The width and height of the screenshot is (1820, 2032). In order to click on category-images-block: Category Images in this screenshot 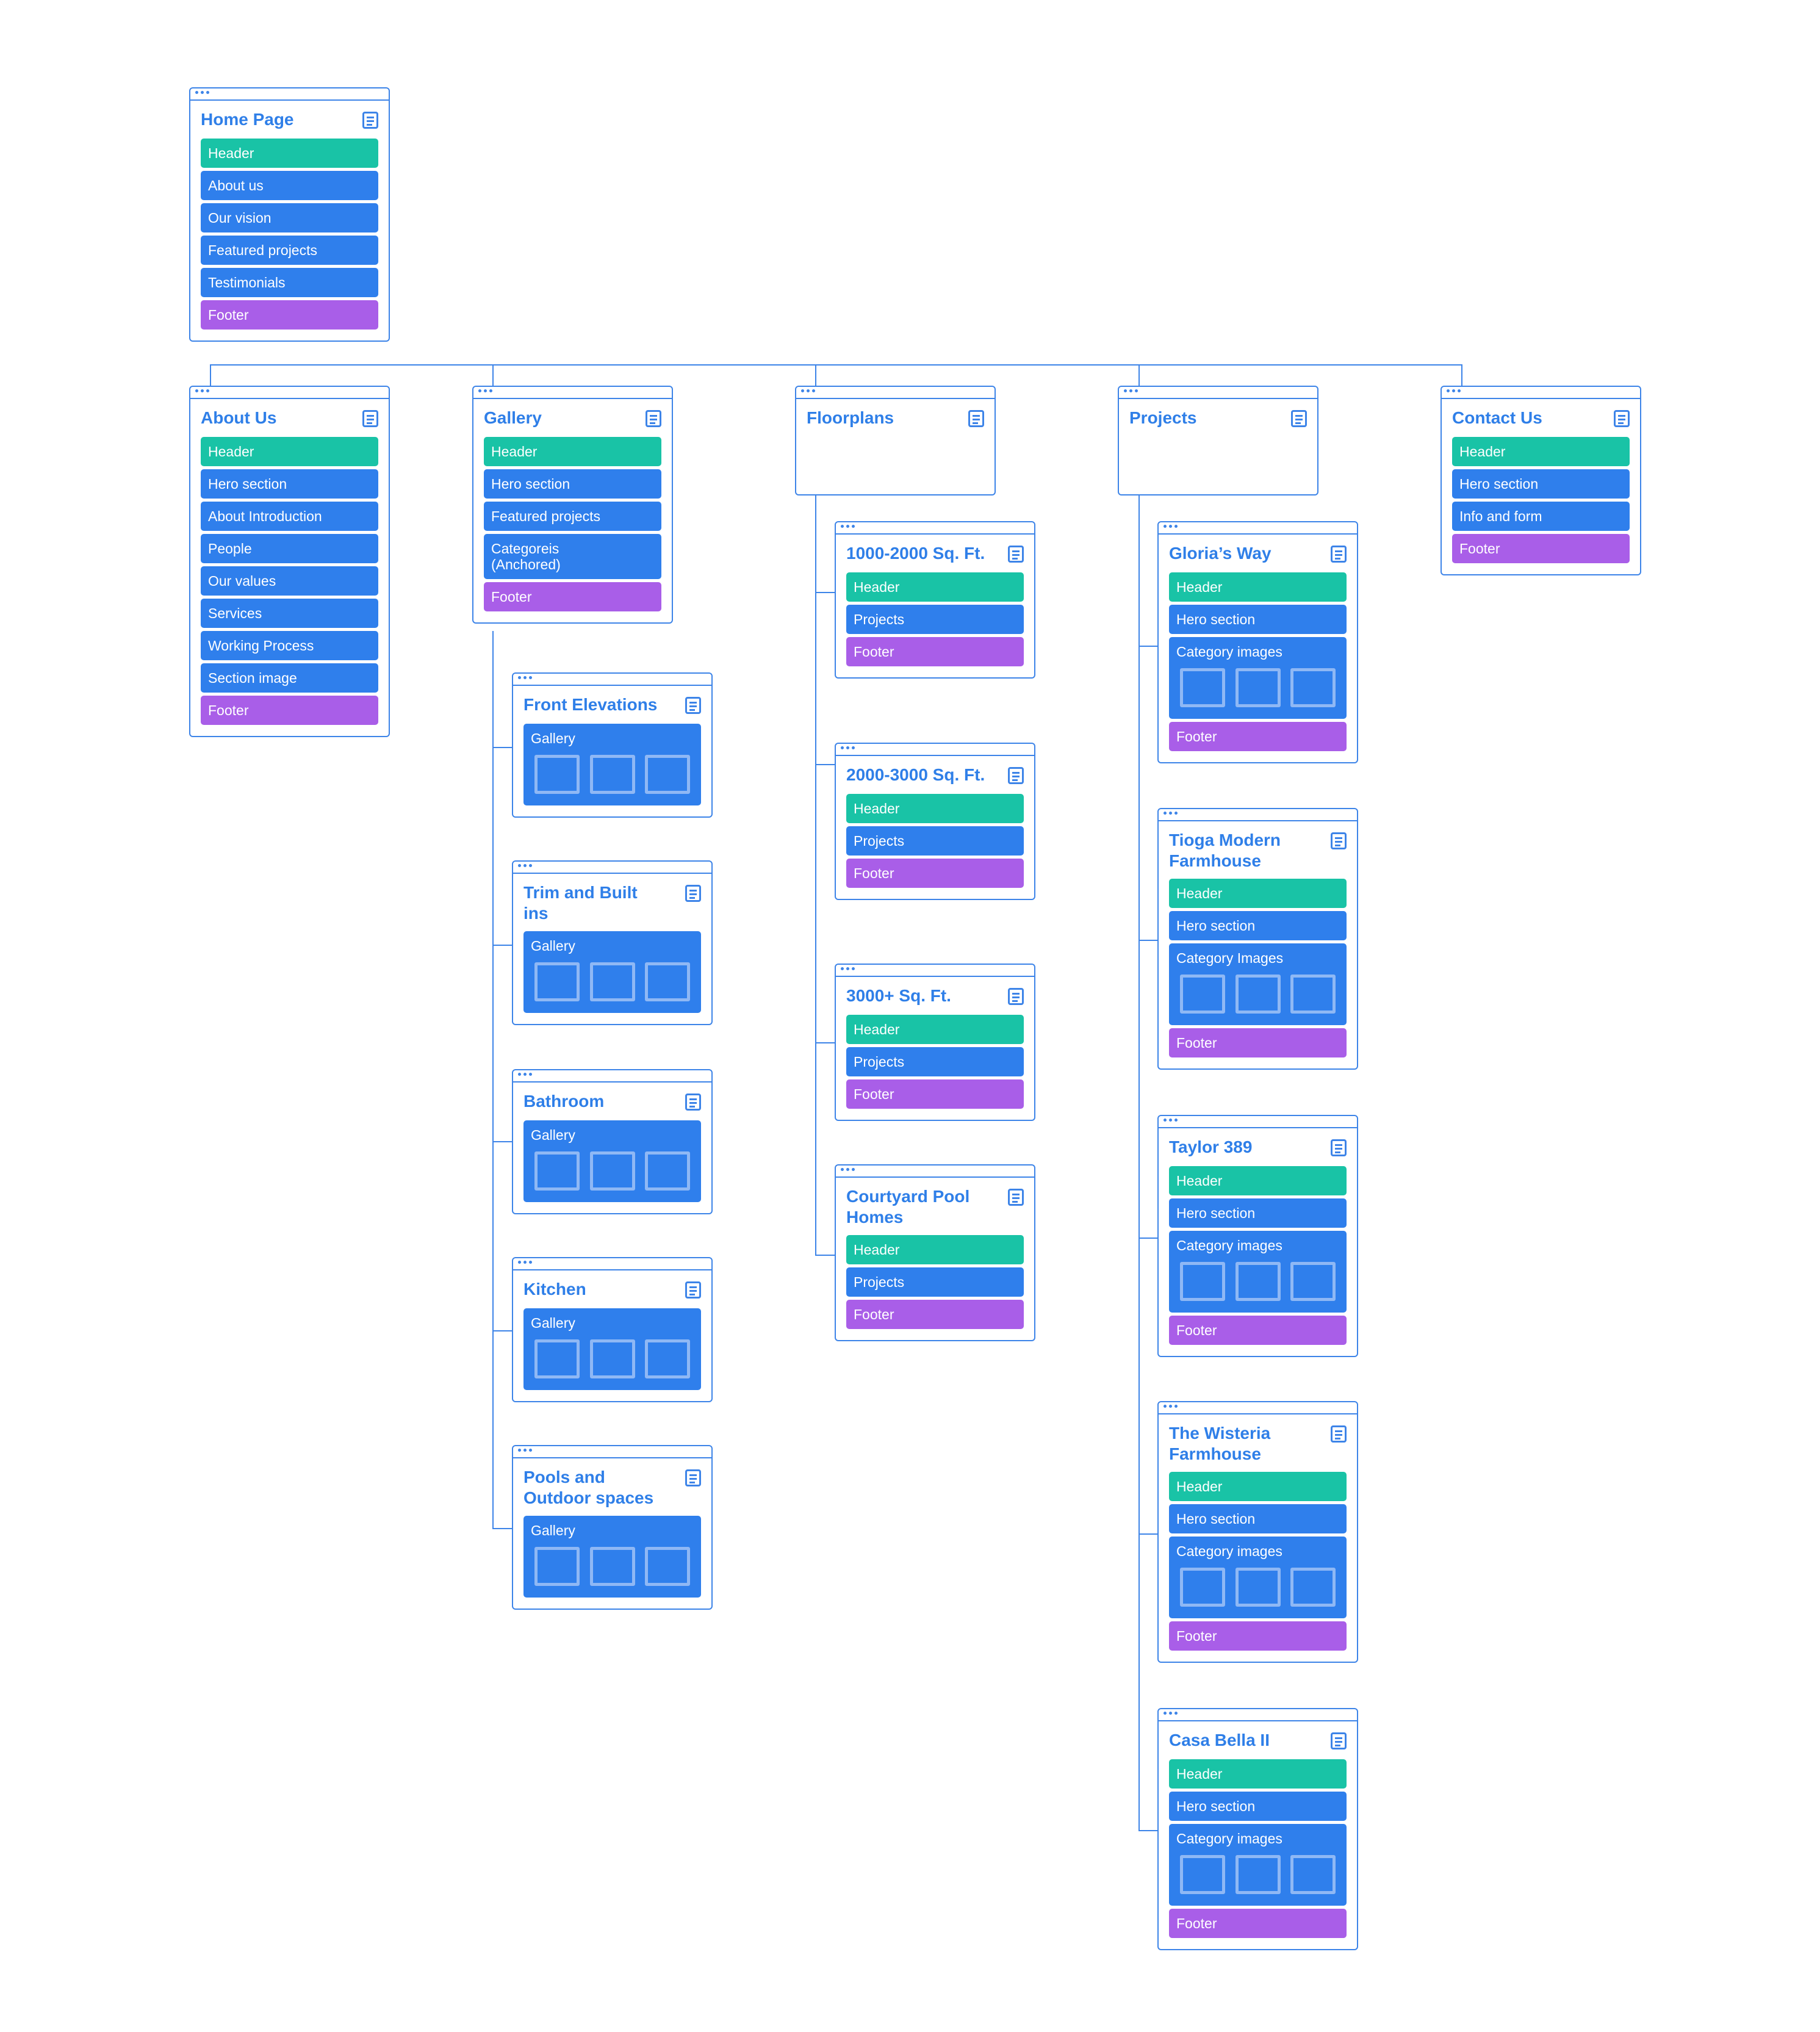, I will do `click(1258, 984)`.